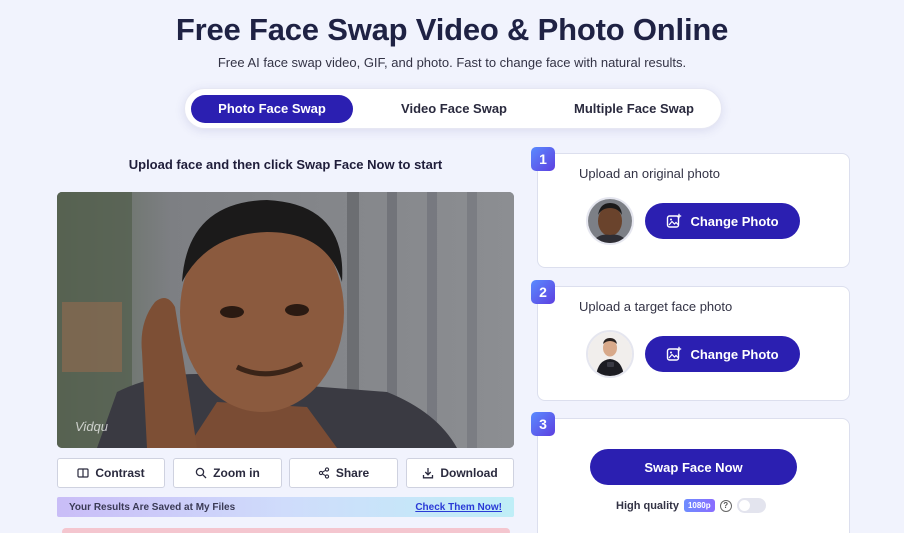 The width and height of the screenshot is (904, 533). What do you see at coordinates (543, 292) in the screenshot?
I see `step-2-badge: 2` at bounding box center [543, 292].